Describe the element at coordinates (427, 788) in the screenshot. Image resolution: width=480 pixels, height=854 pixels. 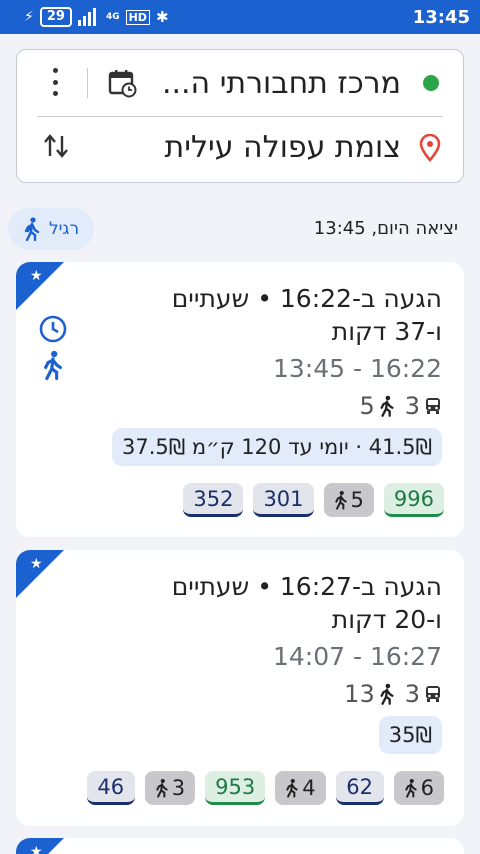
I see `walk-minutes: 6` at that location.